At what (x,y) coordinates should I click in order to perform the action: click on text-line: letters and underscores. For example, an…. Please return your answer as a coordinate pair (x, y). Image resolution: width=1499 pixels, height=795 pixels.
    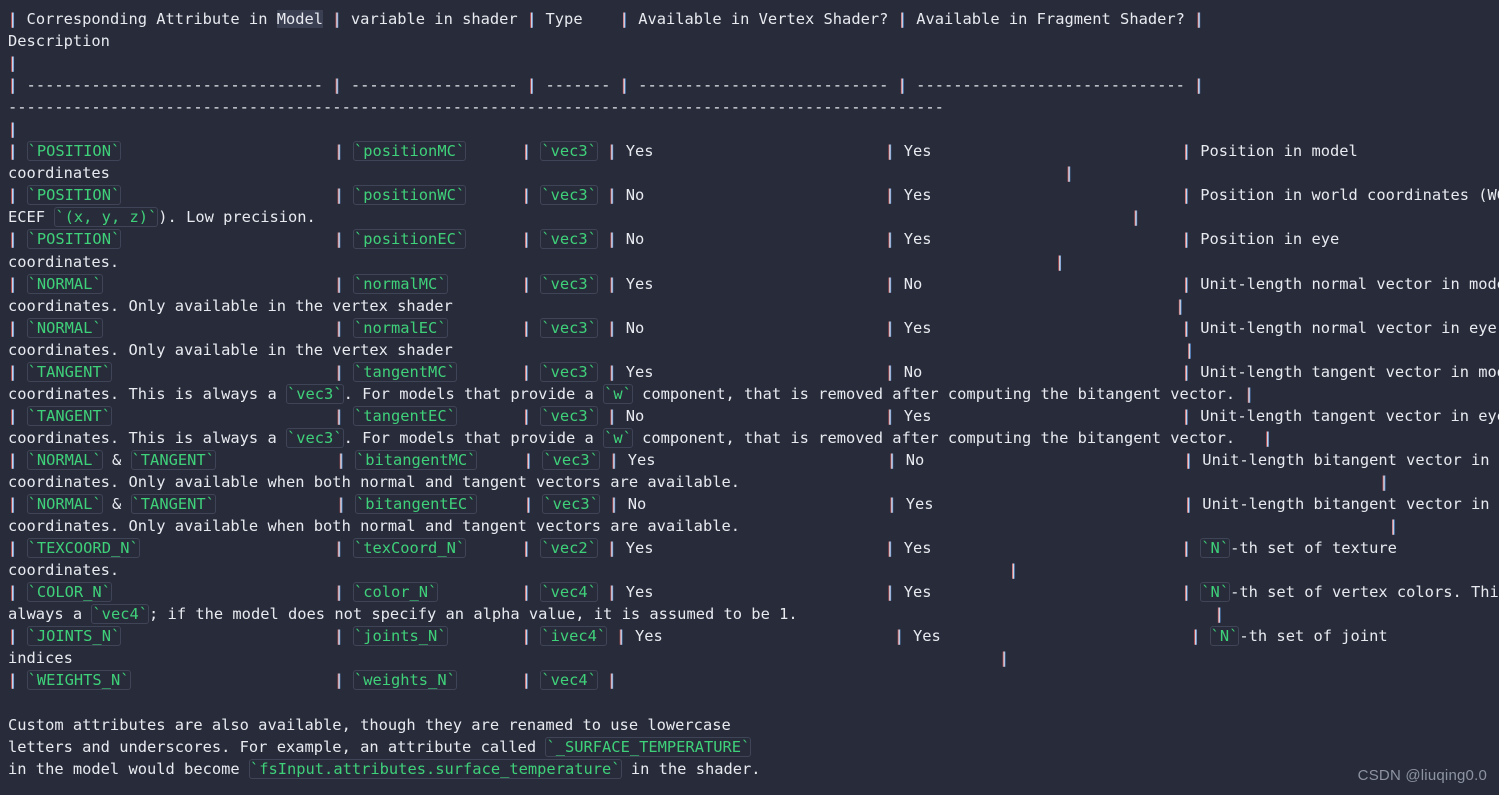
    Looking at the image, I should click on (749, 747).